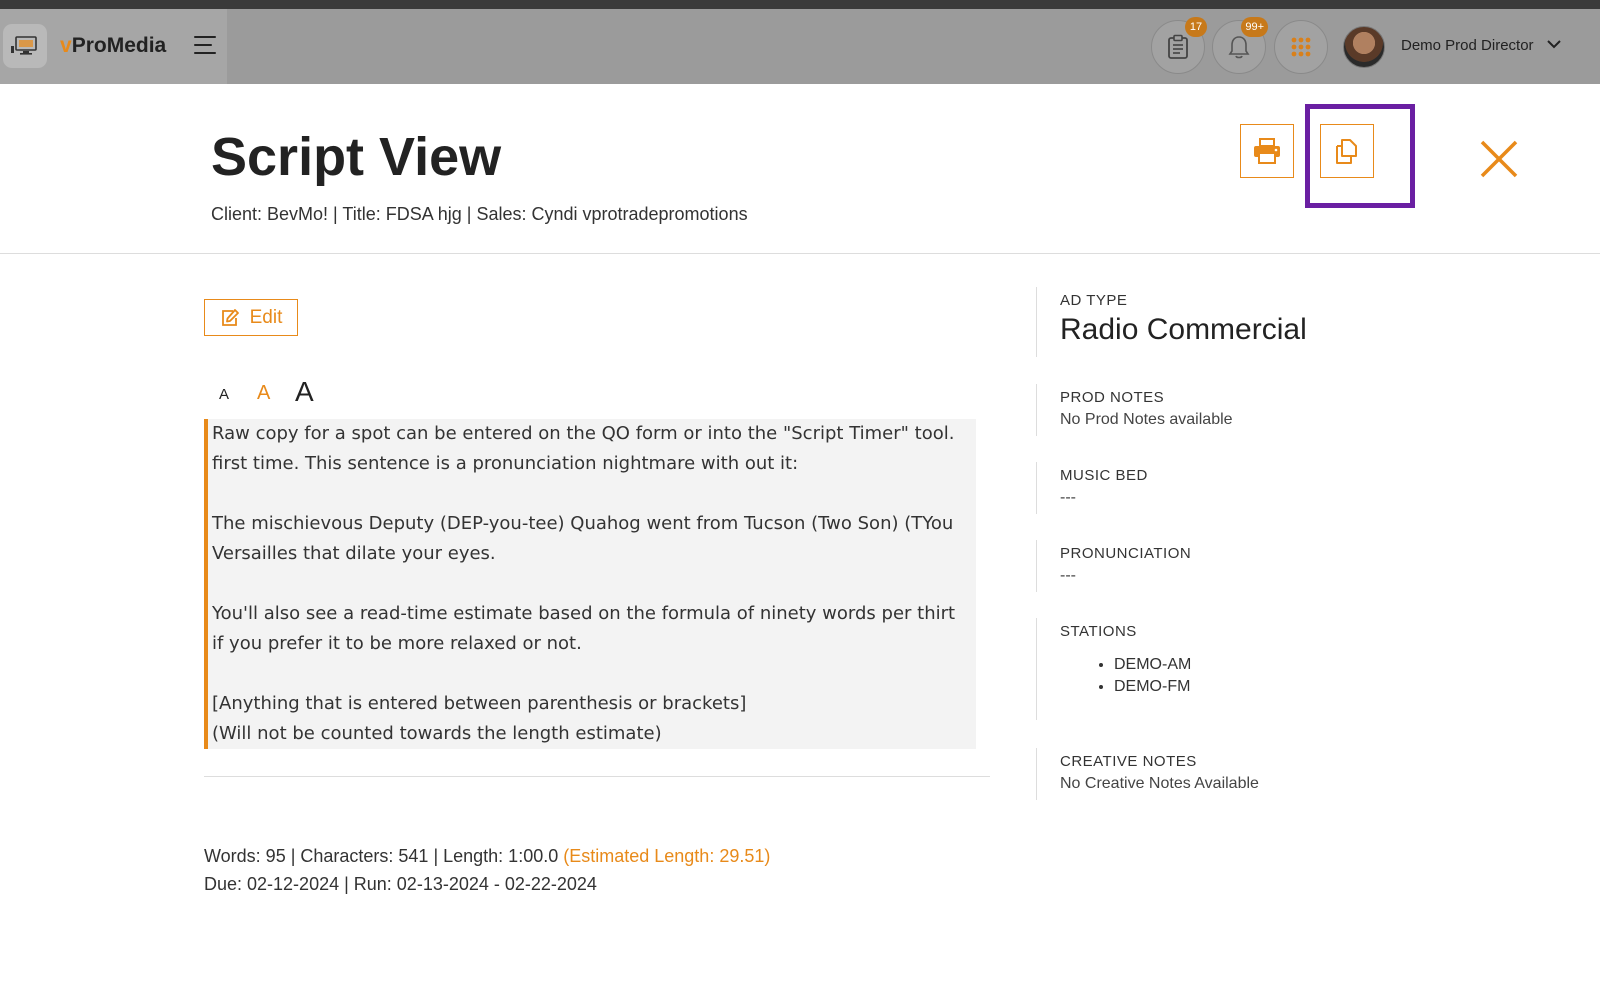 The height and width of the screenshot is (981, 1600). I want to click on brand-name: vProMedia, so click(113, 46).